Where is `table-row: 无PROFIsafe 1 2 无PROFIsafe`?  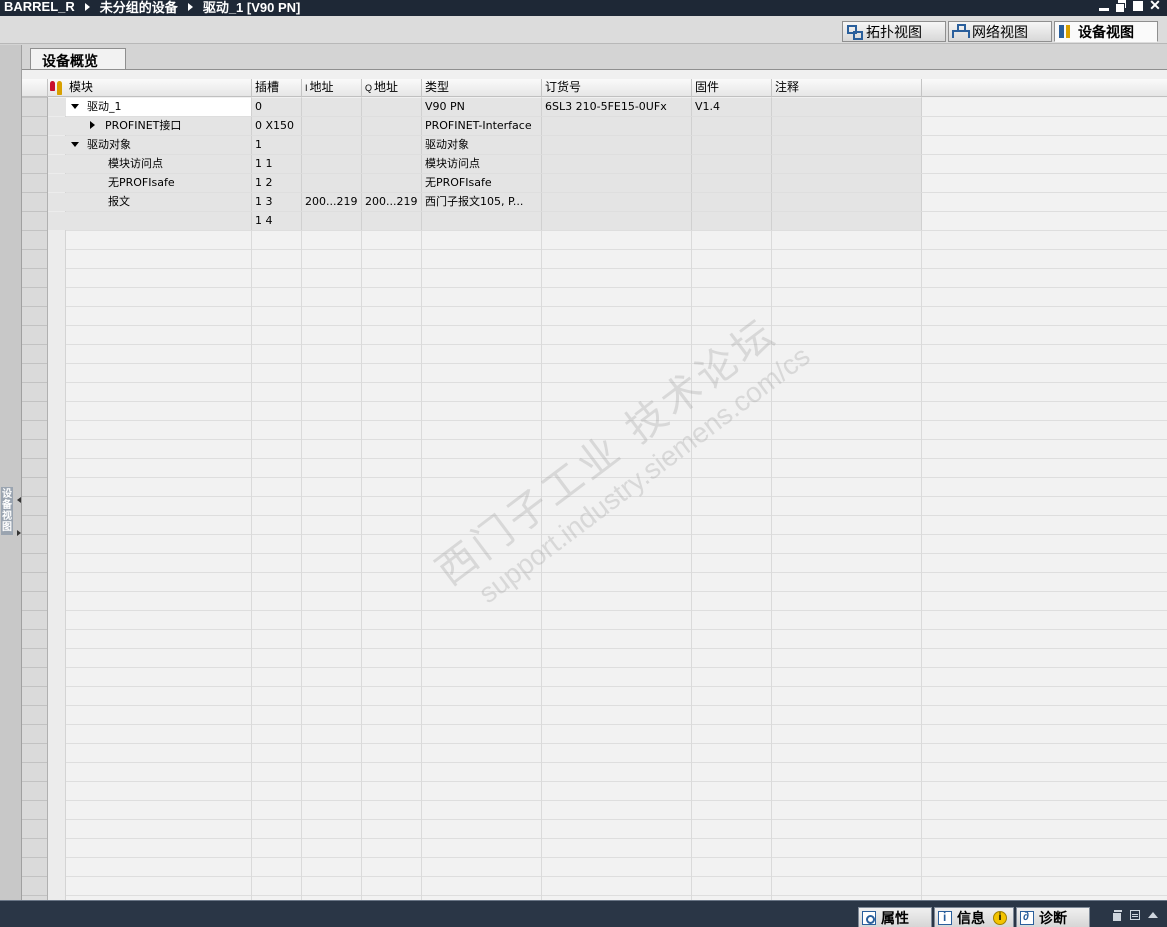
table-row: 无PROFIsafe 1 2 无PROFIsafe is located at coordinates (485, 183).